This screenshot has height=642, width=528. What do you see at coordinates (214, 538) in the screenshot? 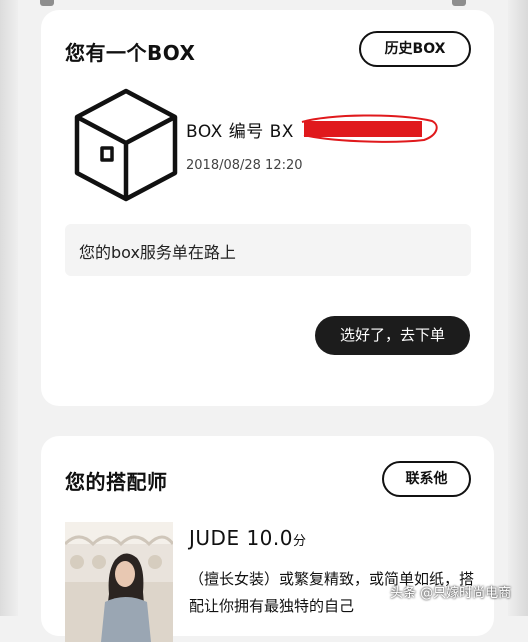
I see `stylist-name-text: JUDE` at bounding box center [214, 538].